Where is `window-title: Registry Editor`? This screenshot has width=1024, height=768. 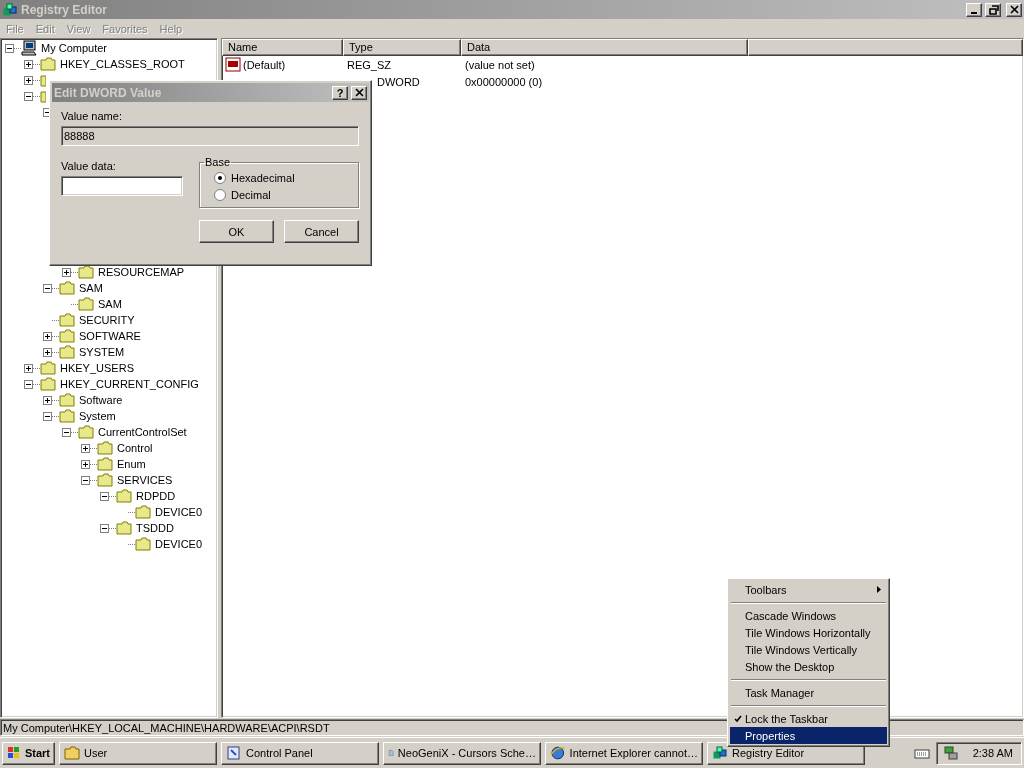 window-title: Registry Editor is located at coordinates (64, 9).